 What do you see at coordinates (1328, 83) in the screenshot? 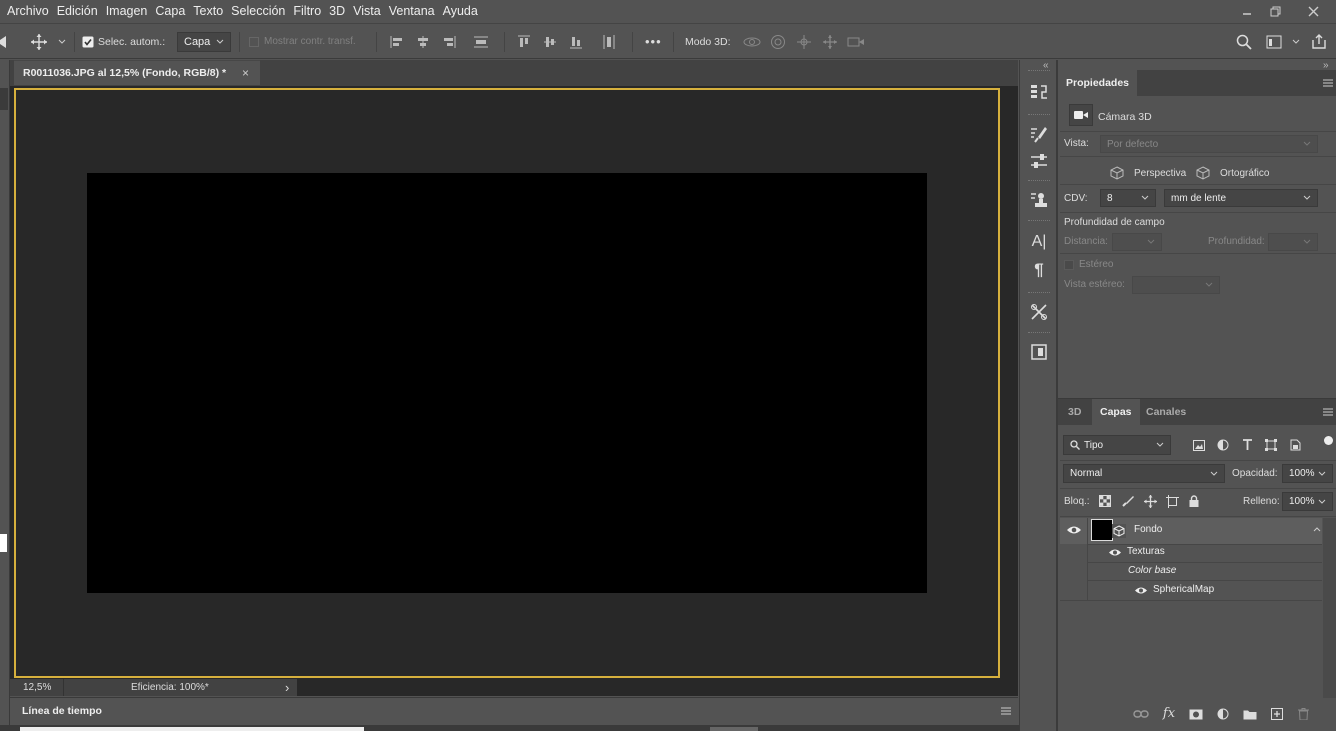
I see `properties-menu-icon` at bounding box center [1328, 83].